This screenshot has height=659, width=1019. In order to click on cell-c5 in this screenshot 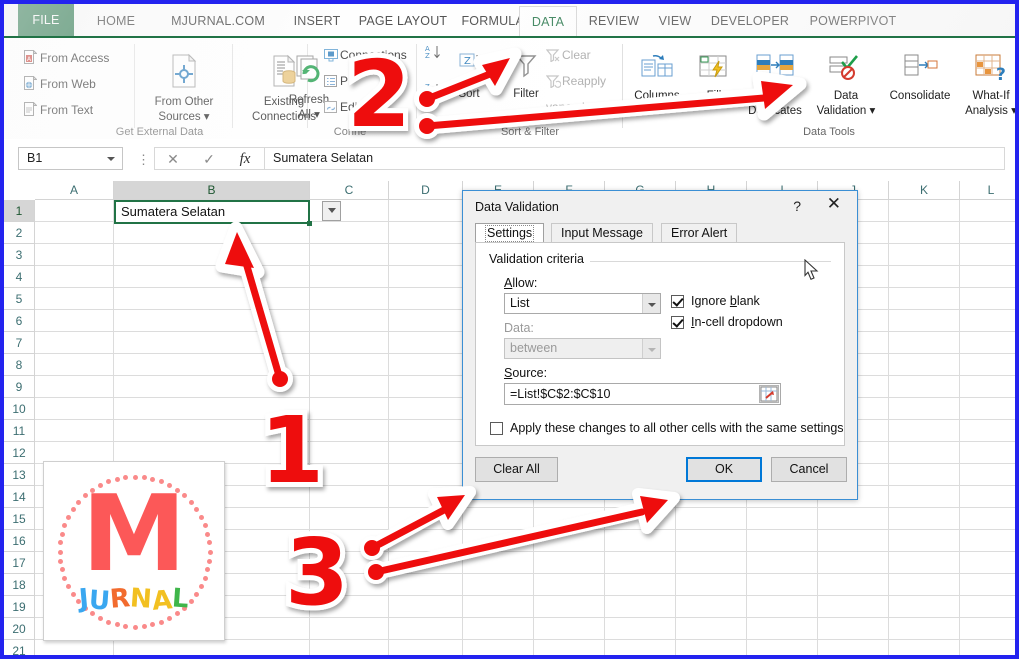, I will do `click(349, 299)`.